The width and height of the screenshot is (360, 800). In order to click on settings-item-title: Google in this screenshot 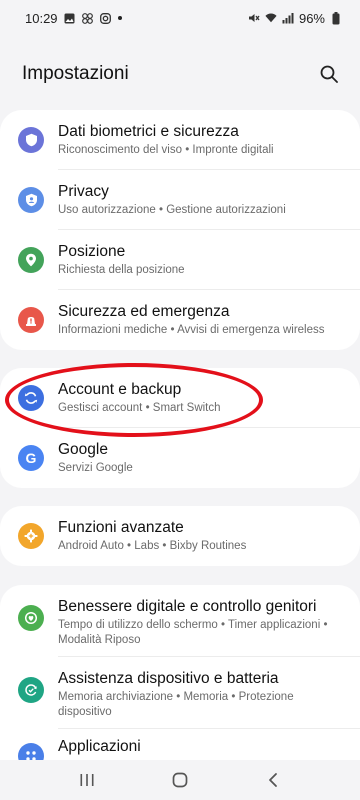, I will do `click(83, 449)`.